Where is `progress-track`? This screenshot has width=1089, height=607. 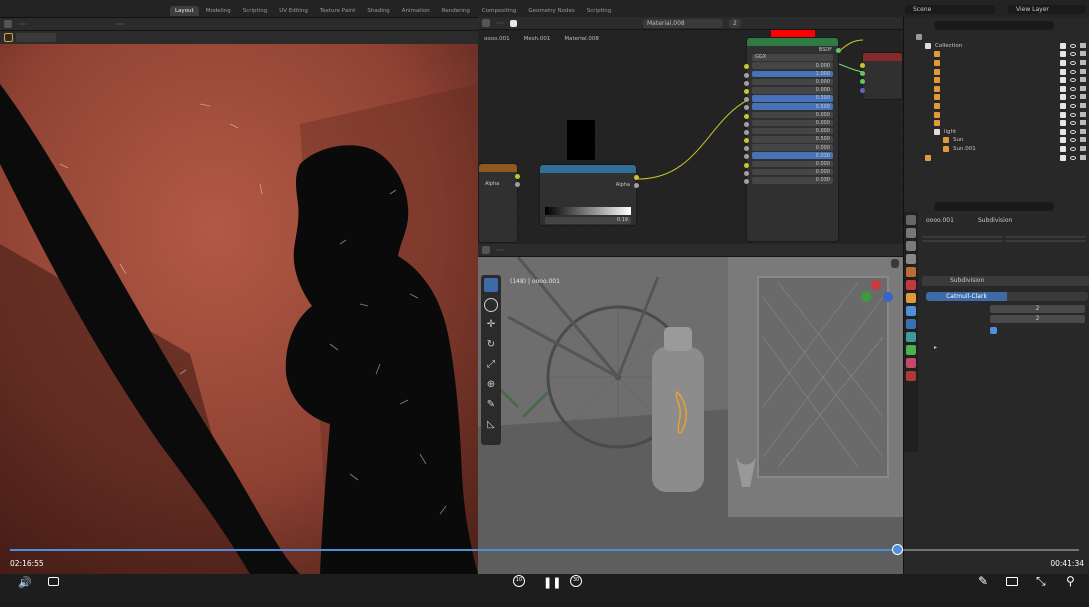
progress-track is located at coordinates (544, 549).